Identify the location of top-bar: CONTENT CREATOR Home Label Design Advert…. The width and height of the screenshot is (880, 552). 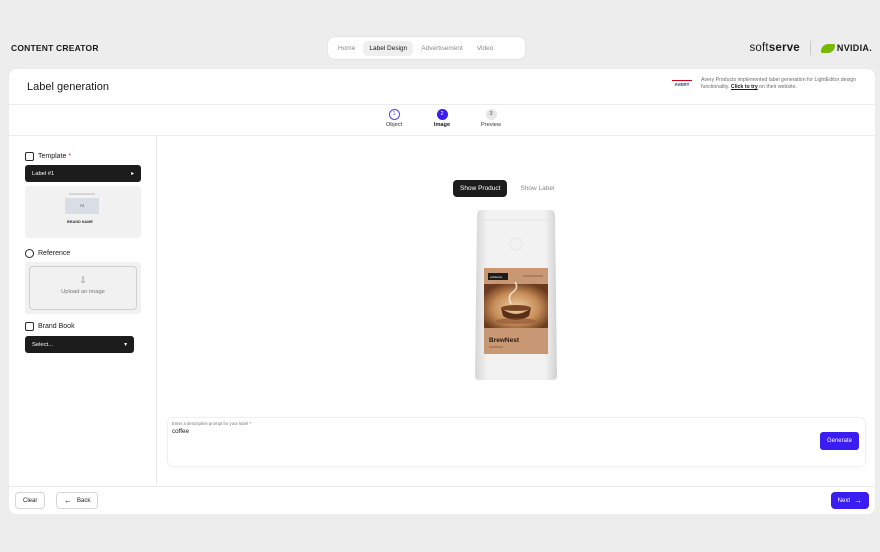
(440, 48).